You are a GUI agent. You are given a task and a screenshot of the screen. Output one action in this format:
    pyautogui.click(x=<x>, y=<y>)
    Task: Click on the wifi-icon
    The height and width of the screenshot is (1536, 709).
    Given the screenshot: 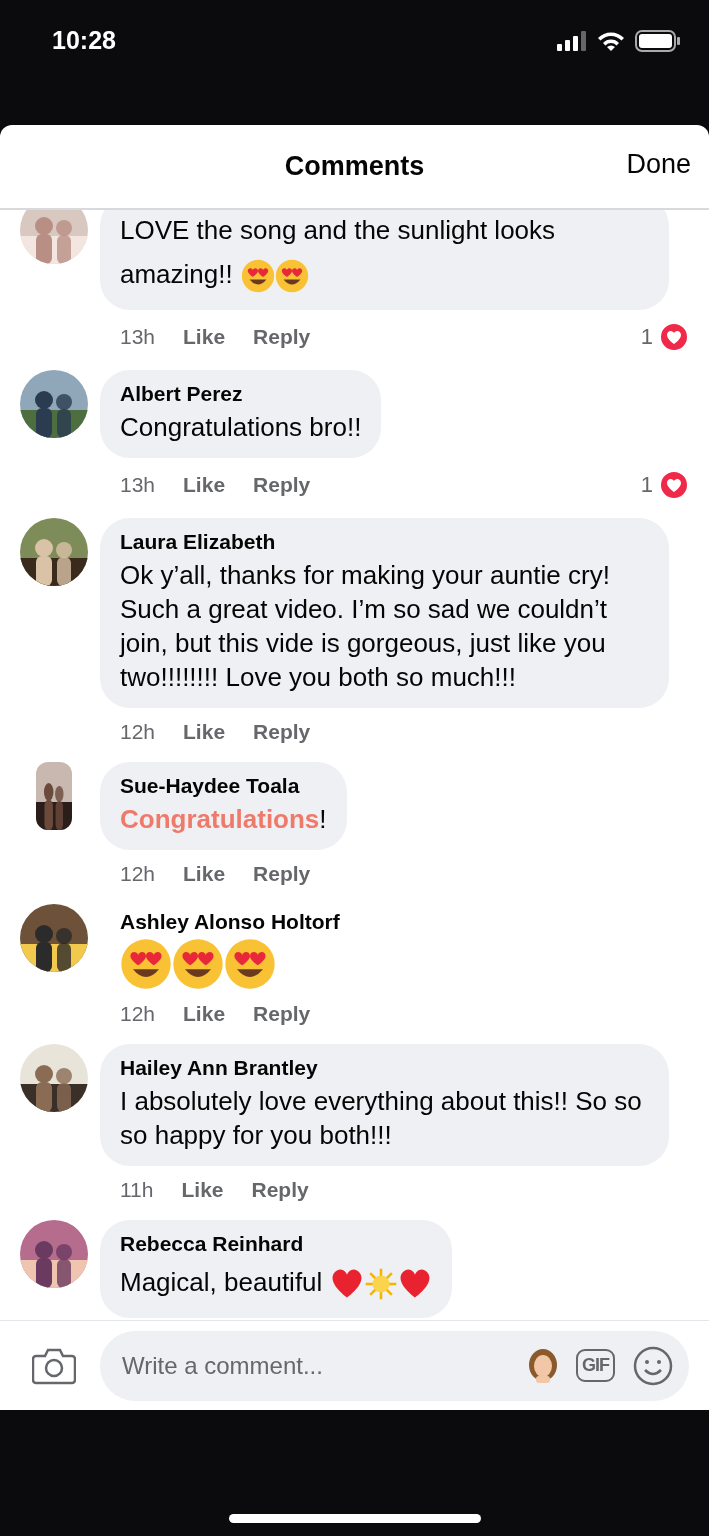 What is the action you would take?
    pyautogui.click(x=611, y=41)
    